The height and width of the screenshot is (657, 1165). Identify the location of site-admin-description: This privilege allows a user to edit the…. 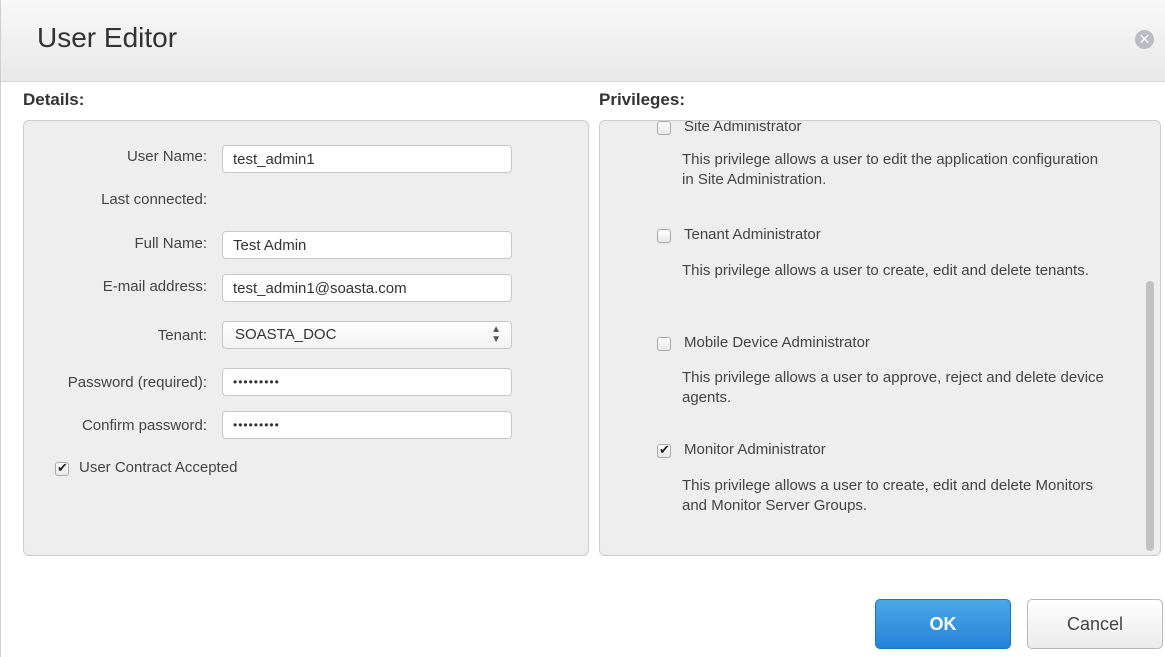
(890, 169).